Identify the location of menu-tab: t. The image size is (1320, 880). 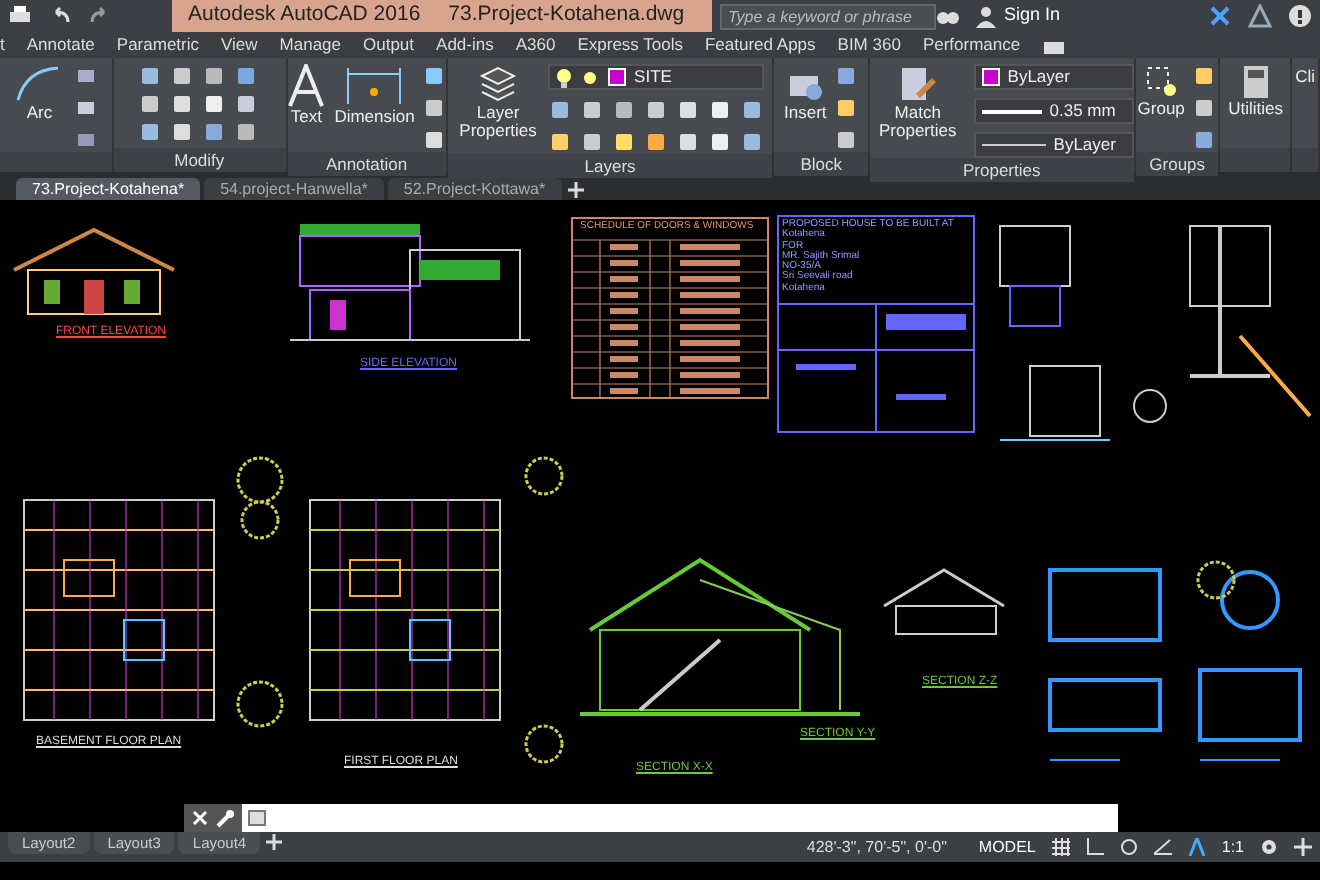
(2, 45).